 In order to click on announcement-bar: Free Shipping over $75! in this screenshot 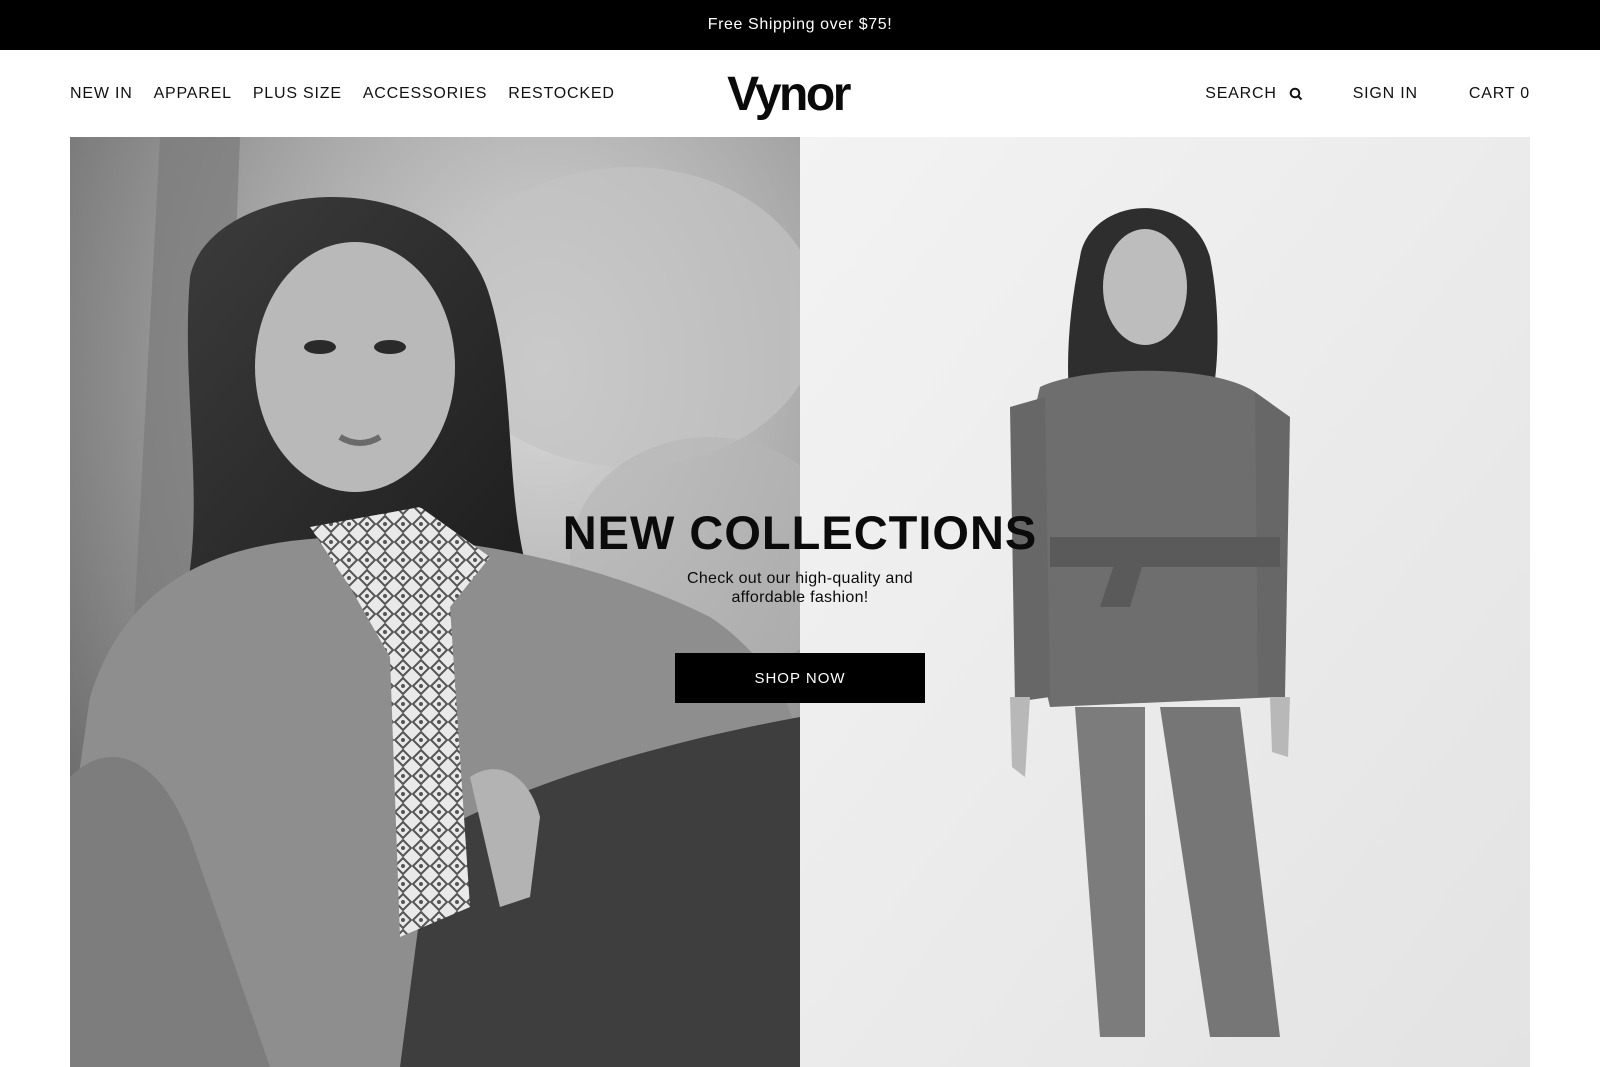, I will do `click(800, 25)`.